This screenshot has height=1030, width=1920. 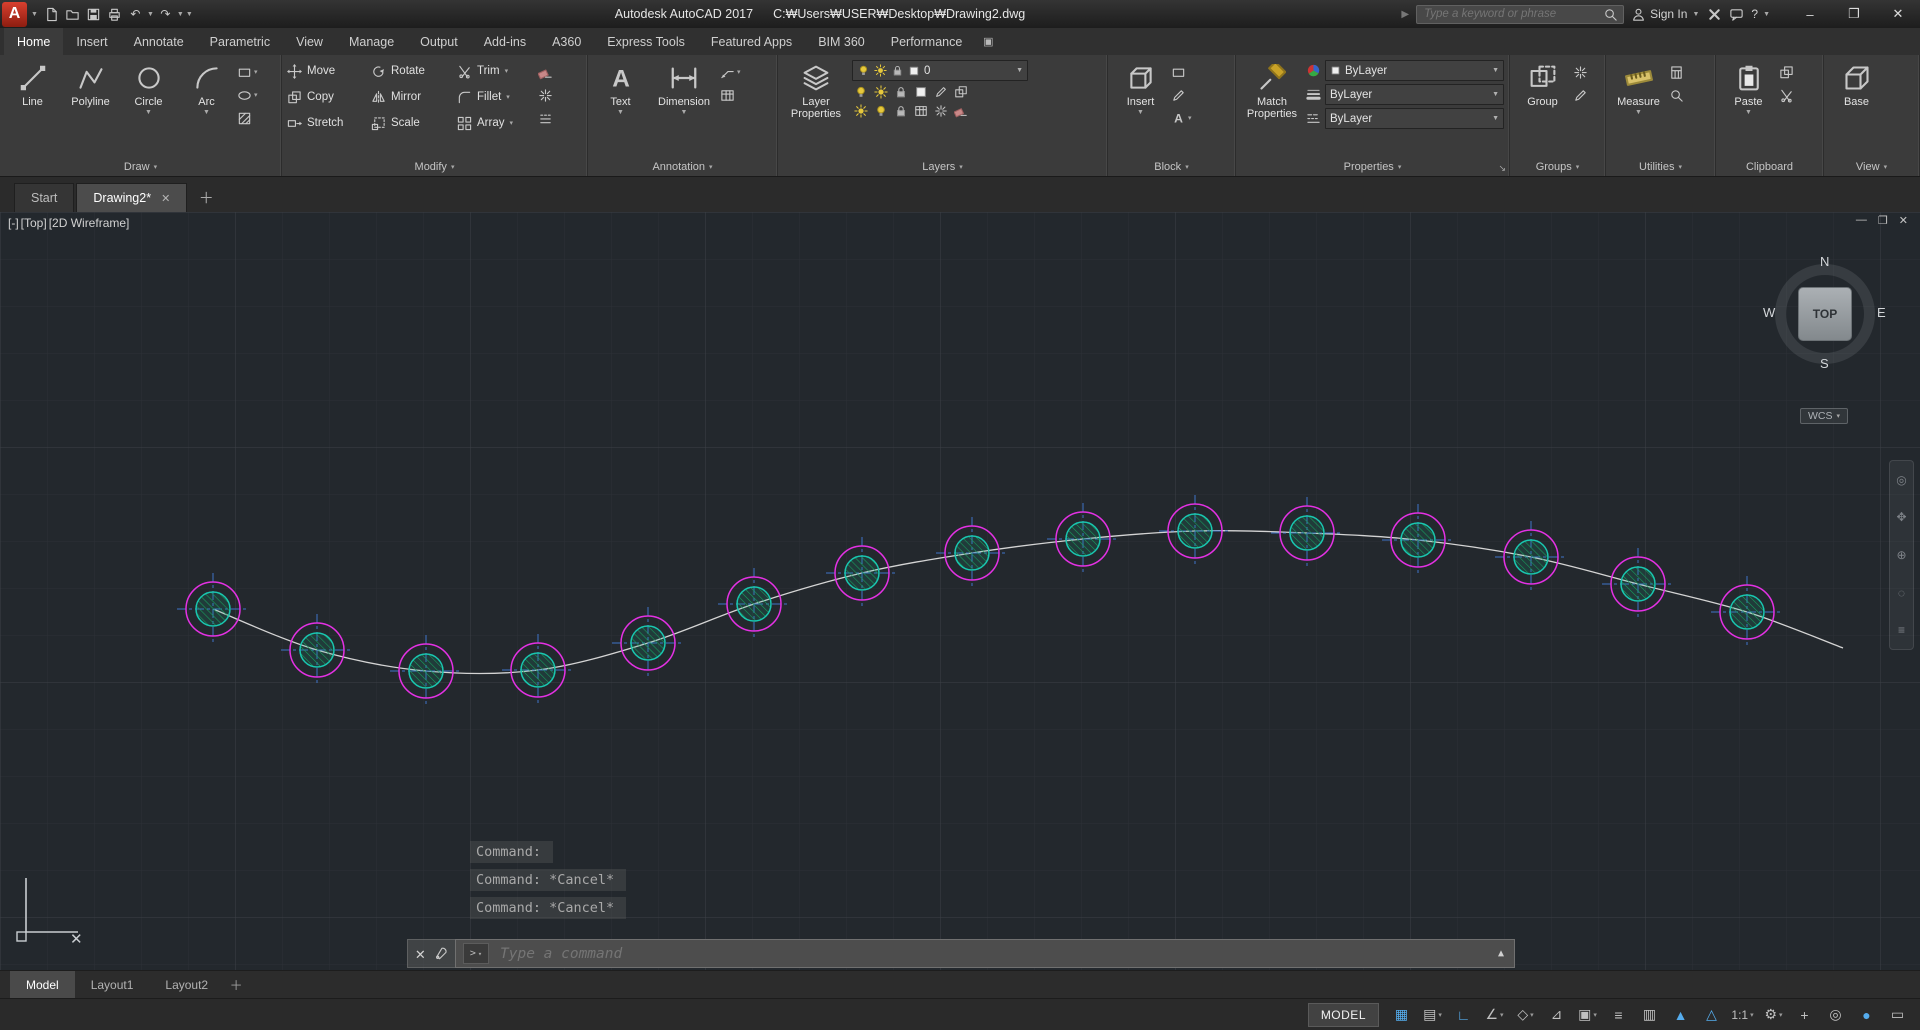 I want to click on annotation-autoscale-button: △, so click(x=1711, y=1015).